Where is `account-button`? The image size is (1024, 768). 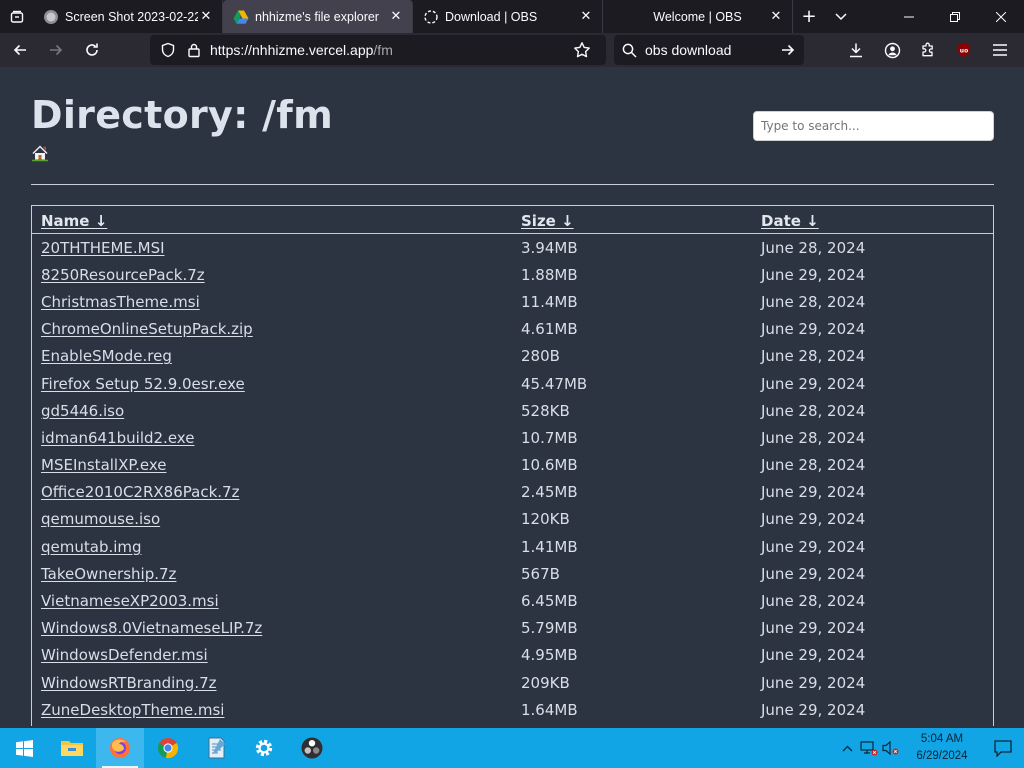 account-button is located at coordinates (892, 50).